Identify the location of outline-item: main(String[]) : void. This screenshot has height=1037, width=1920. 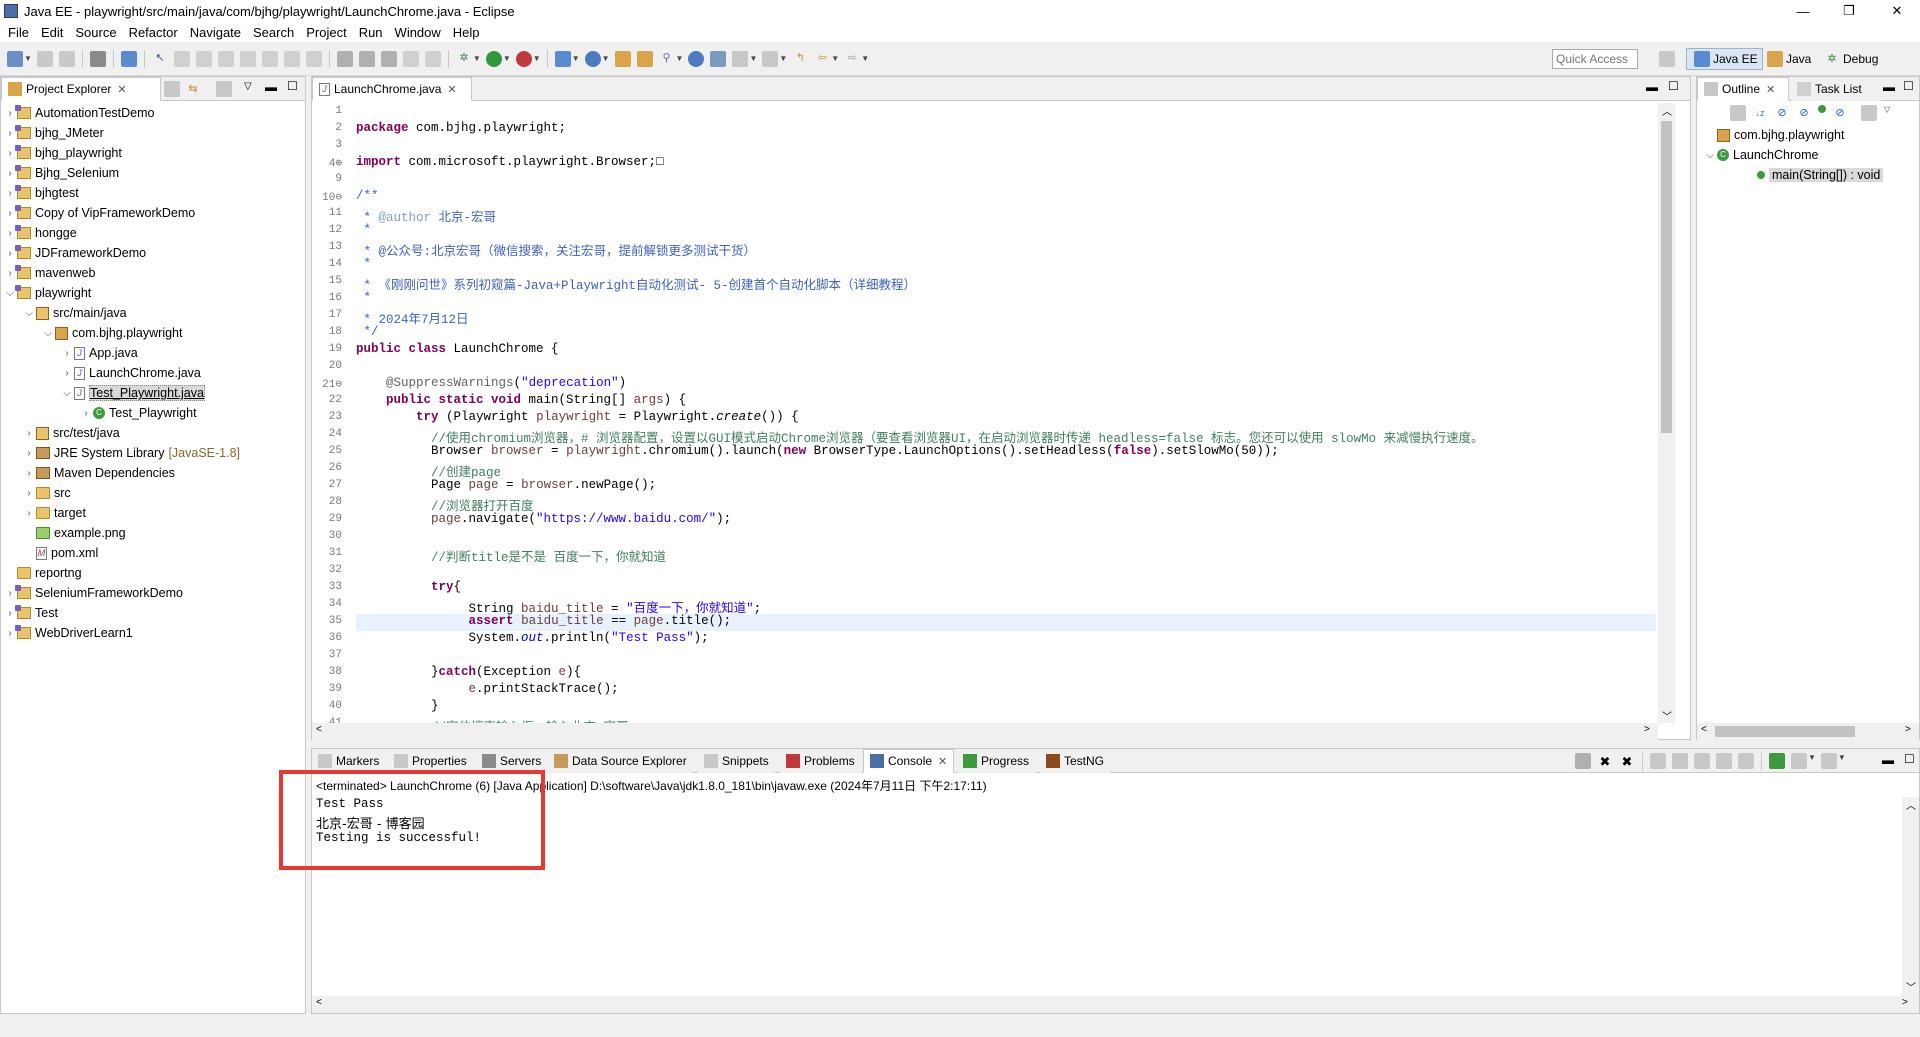
(1790, 175).